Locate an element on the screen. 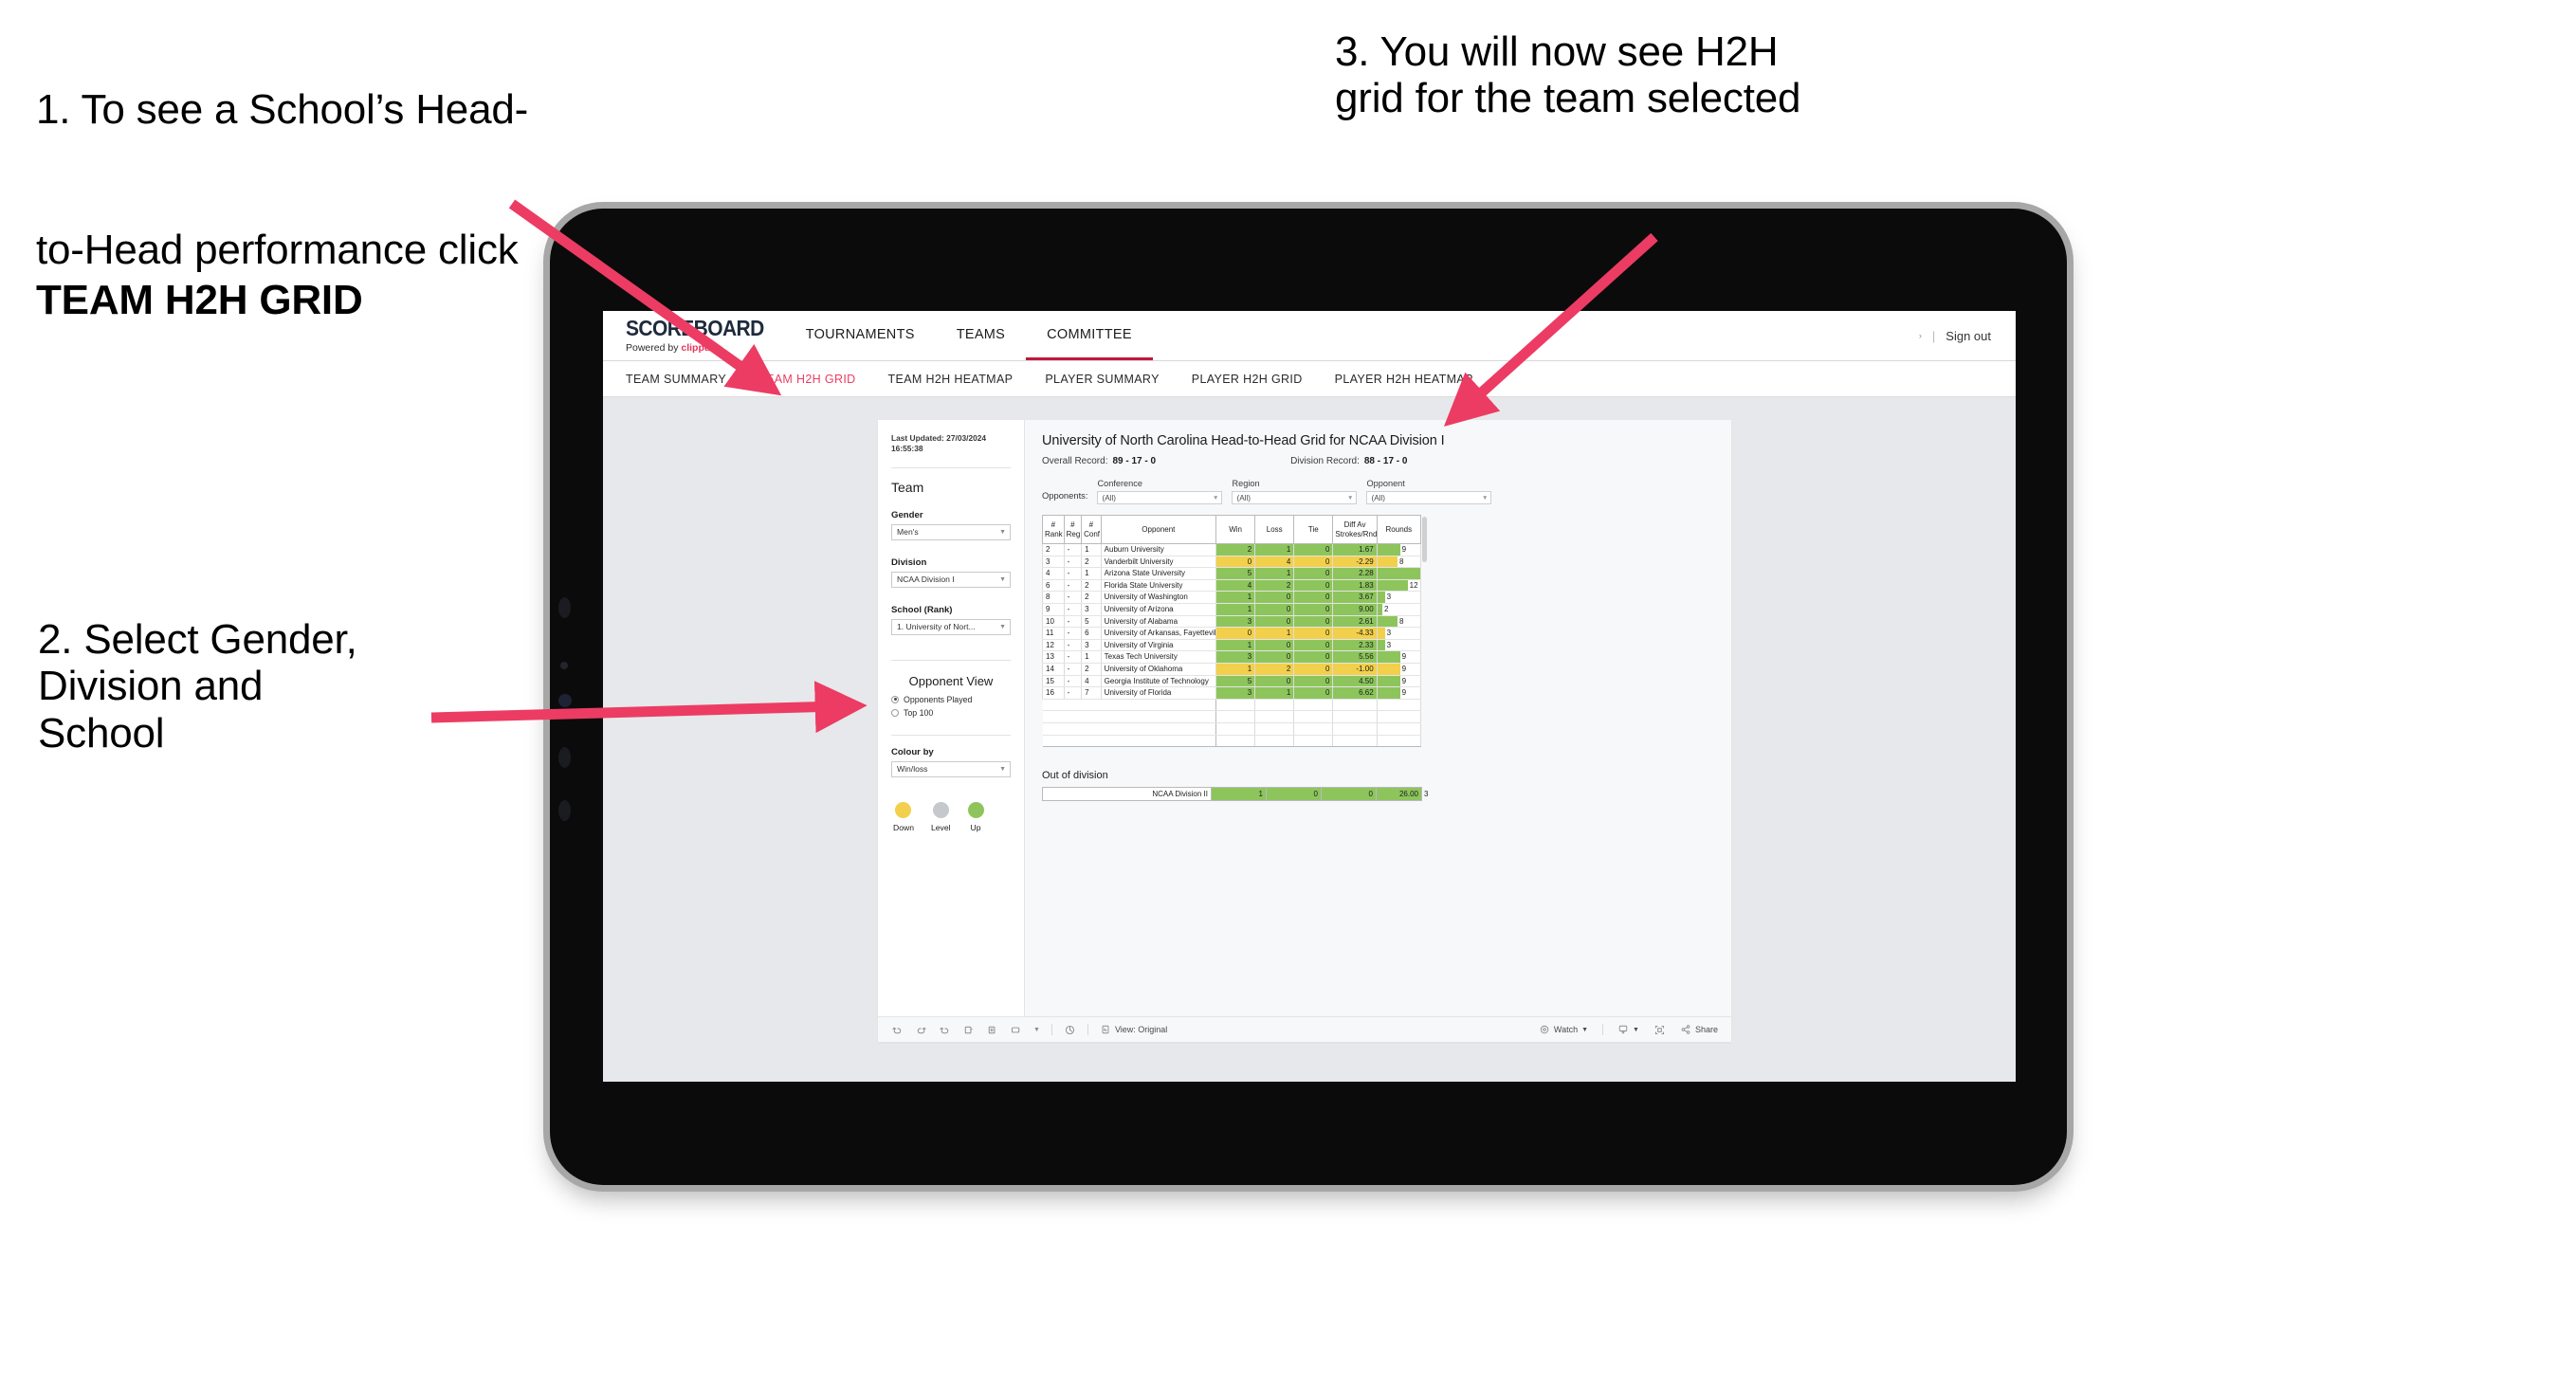 Image resolution: width=2576 pixels, height=1386 pixels. pause-icon is located at coordinates (992, 1030).